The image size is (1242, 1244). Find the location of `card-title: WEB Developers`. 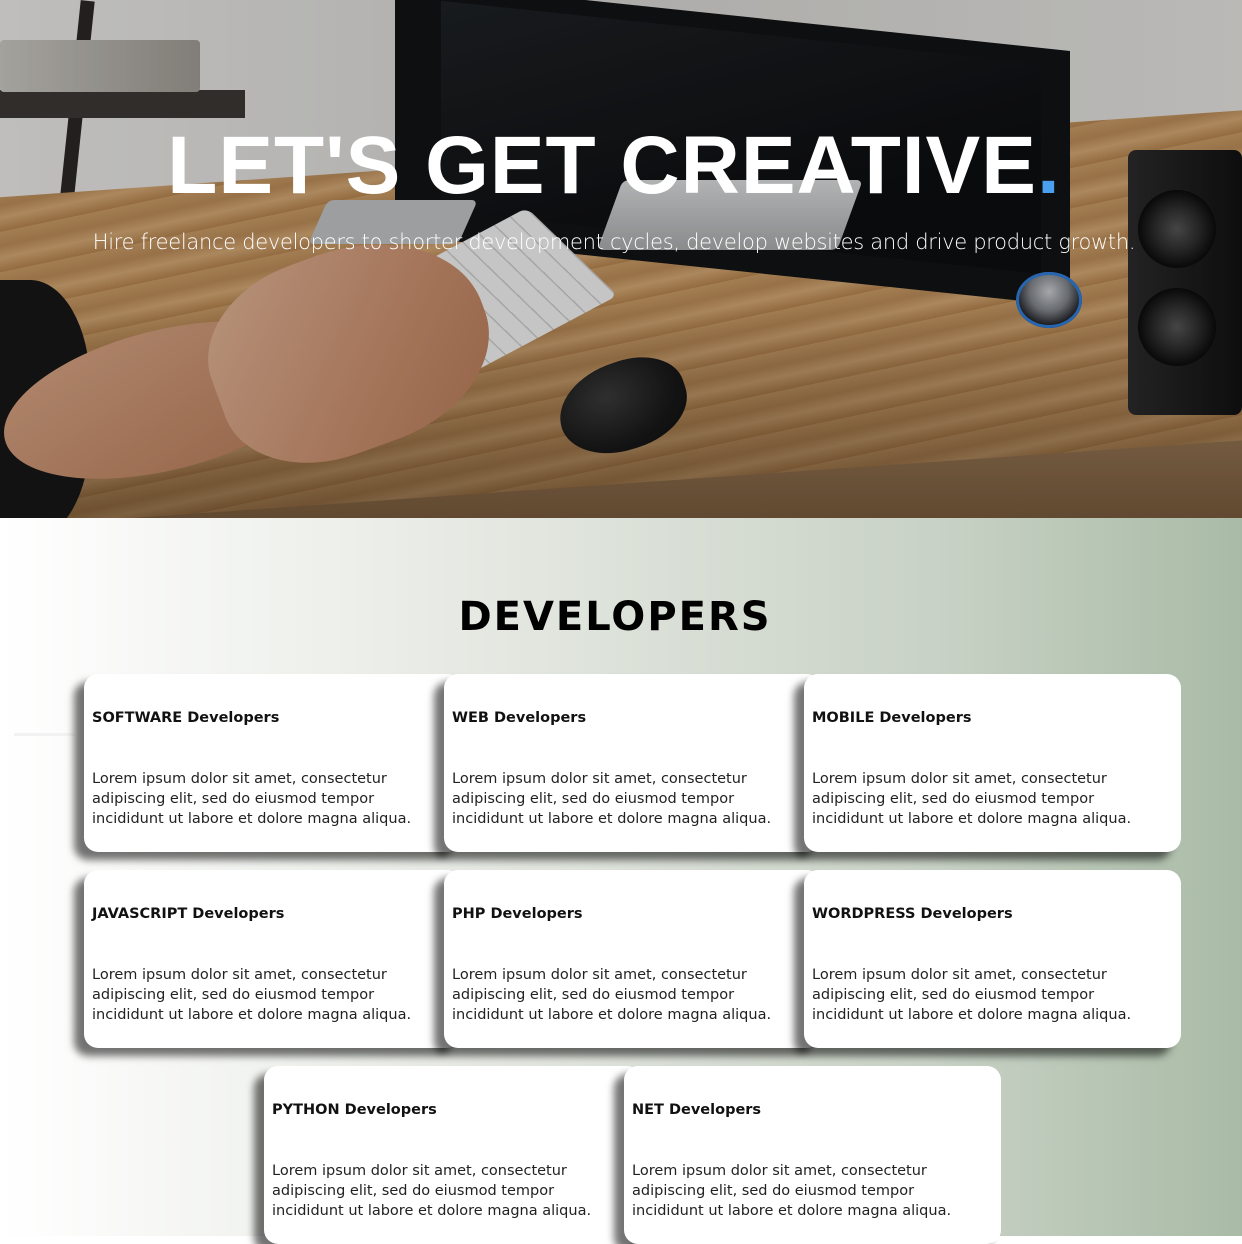

card-title: WEB Developers is located at coordinates (519, 718).